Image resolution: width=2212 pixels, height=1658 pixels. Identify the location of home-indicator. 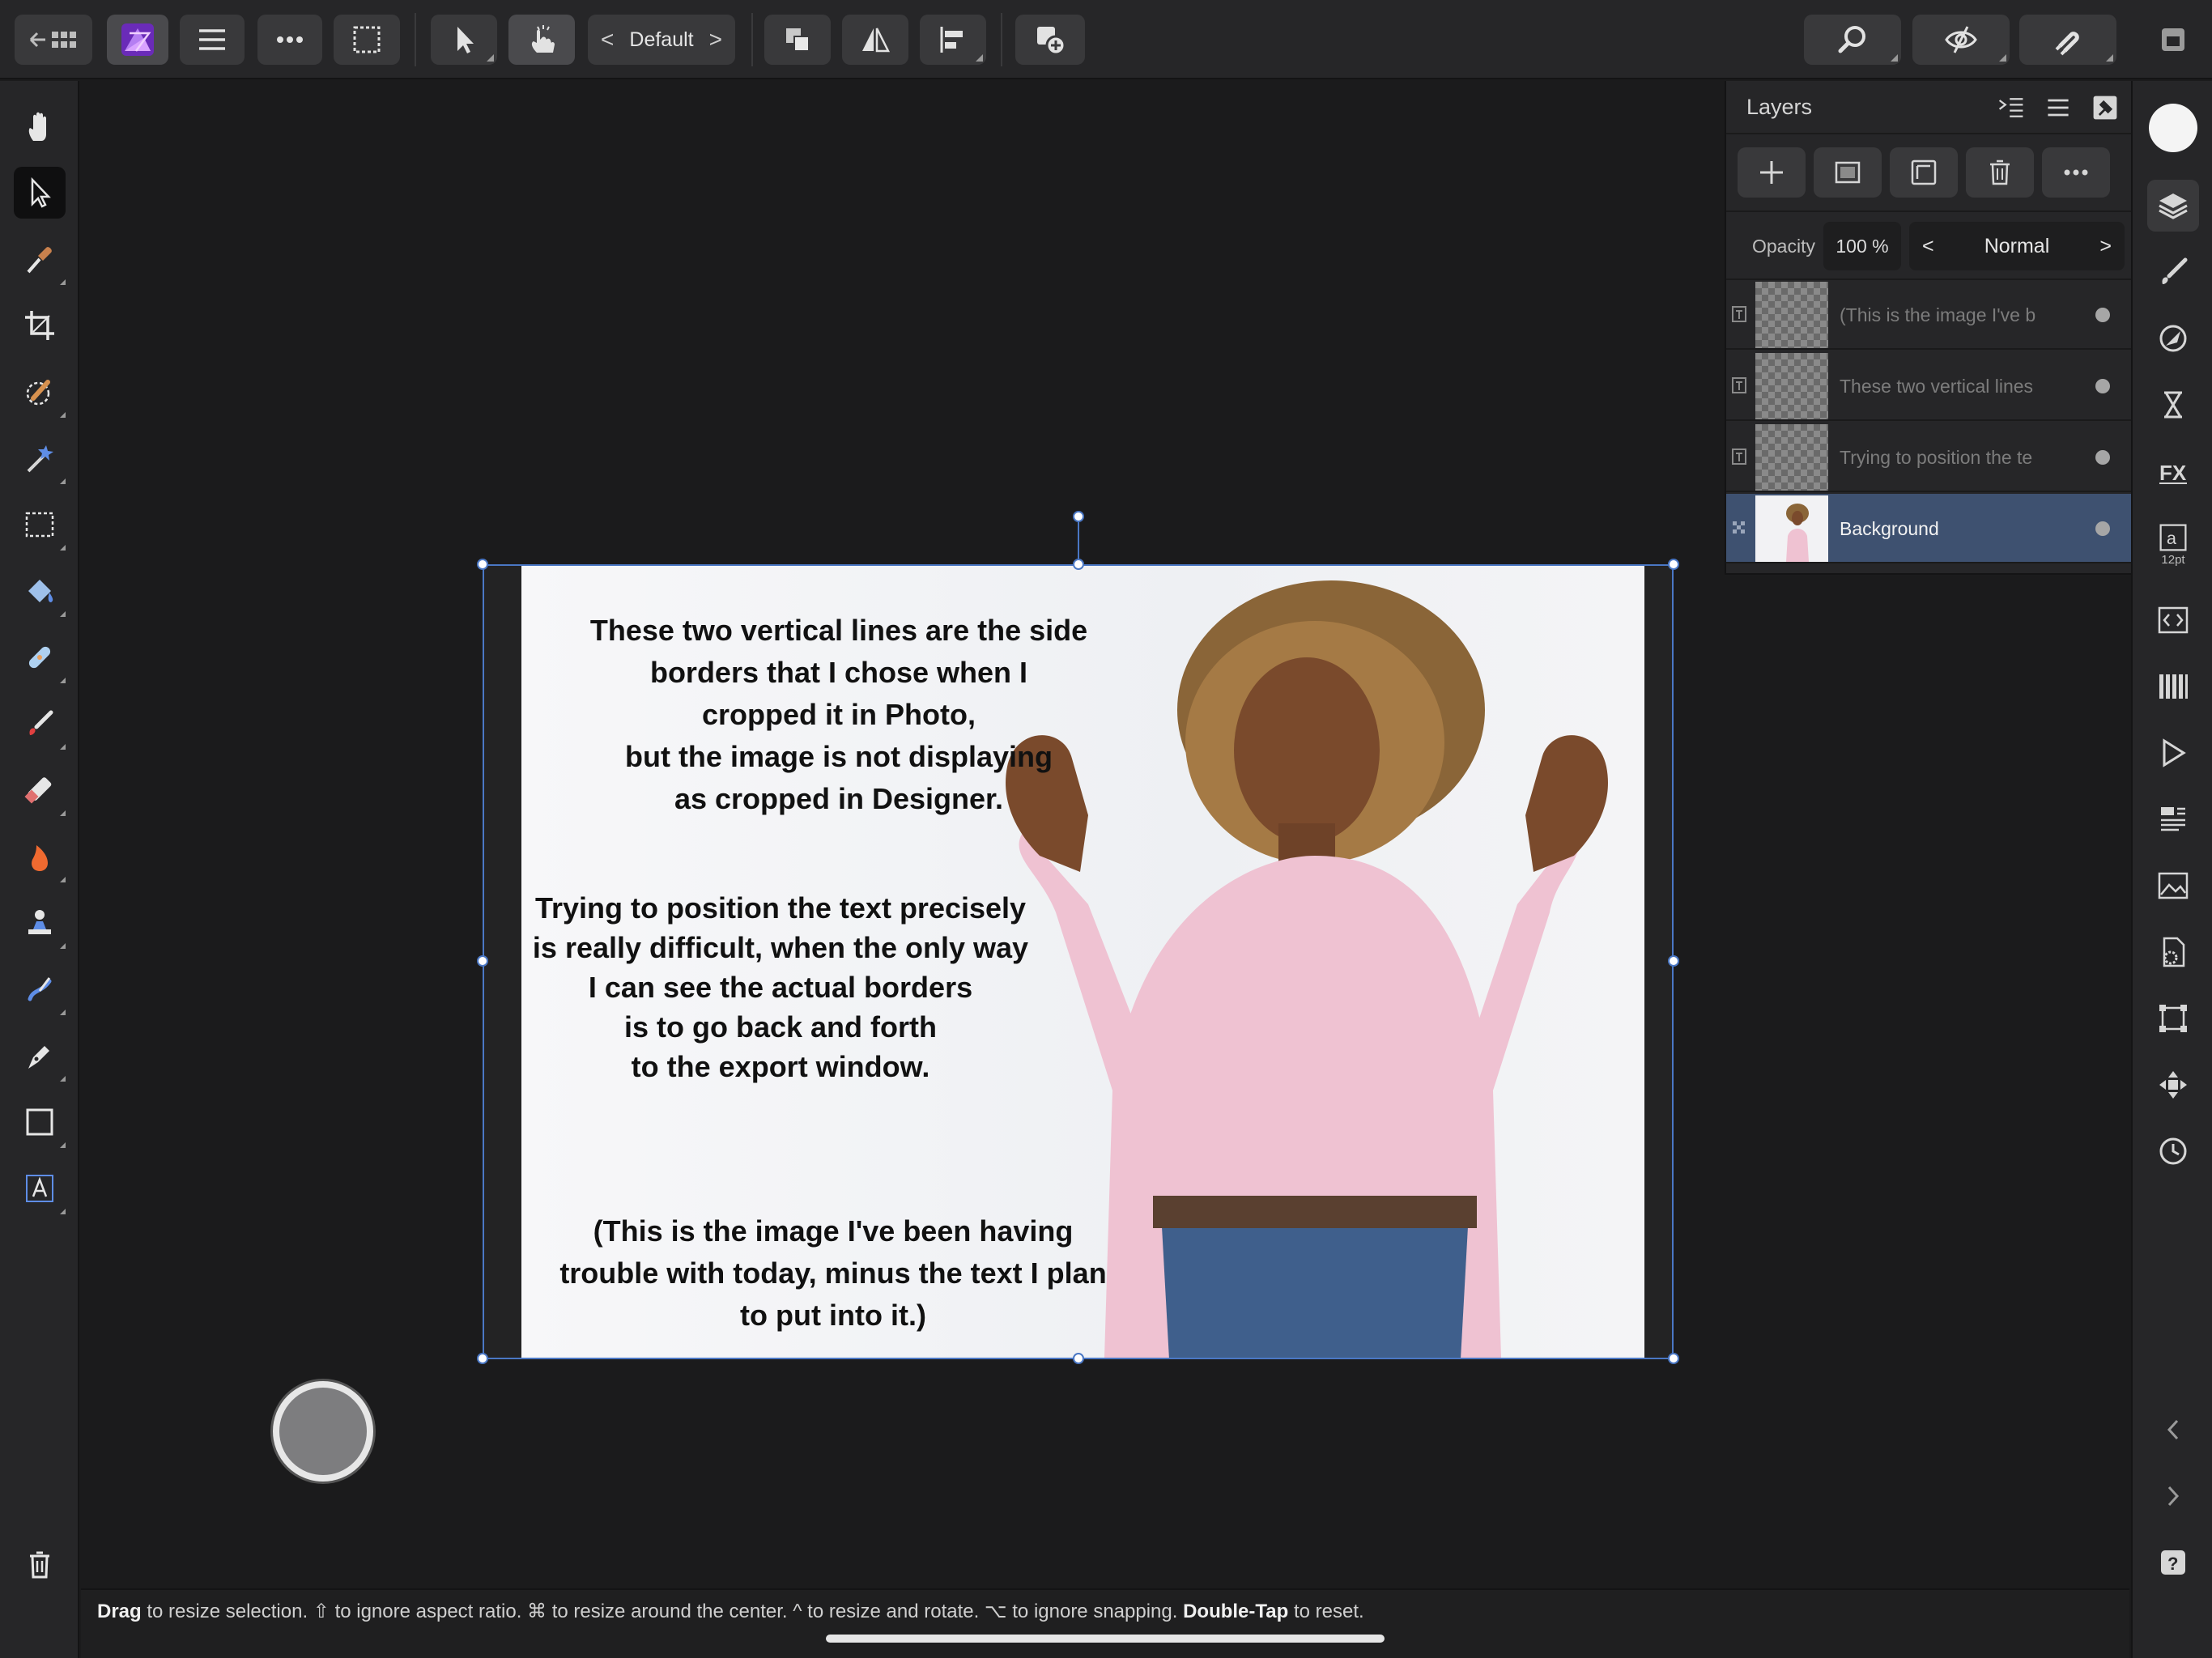
(1105, 1639).